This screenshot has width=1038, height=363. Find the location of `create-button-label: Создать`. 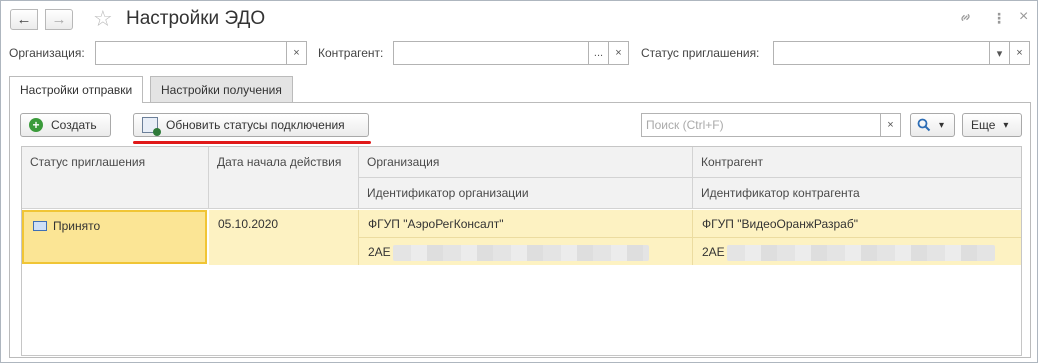

create-button-label: Создать is located at coordinates (74, 125).